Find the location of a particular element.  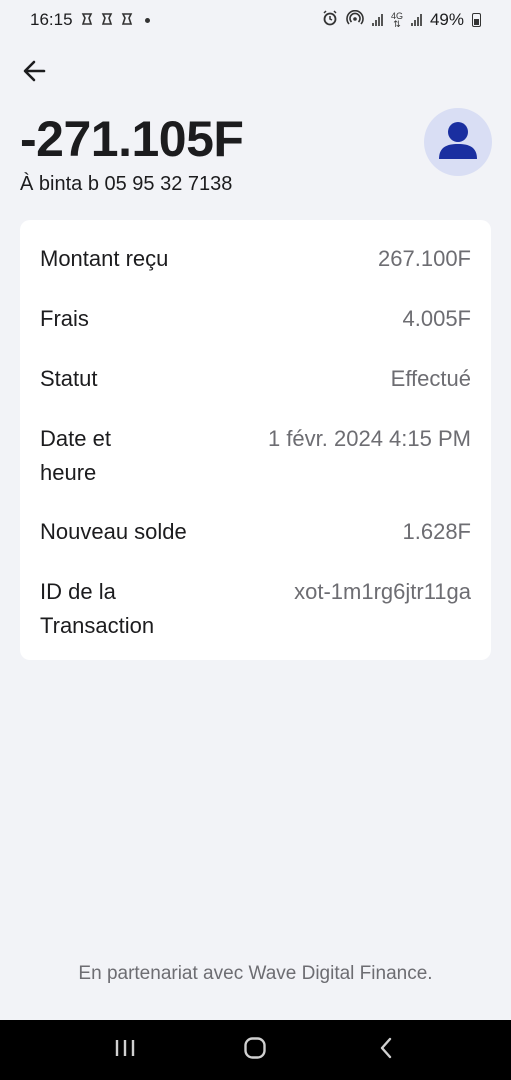

detail-row-new-balance: Nouveau solde 1.628F is located at coordinates (255, 545).